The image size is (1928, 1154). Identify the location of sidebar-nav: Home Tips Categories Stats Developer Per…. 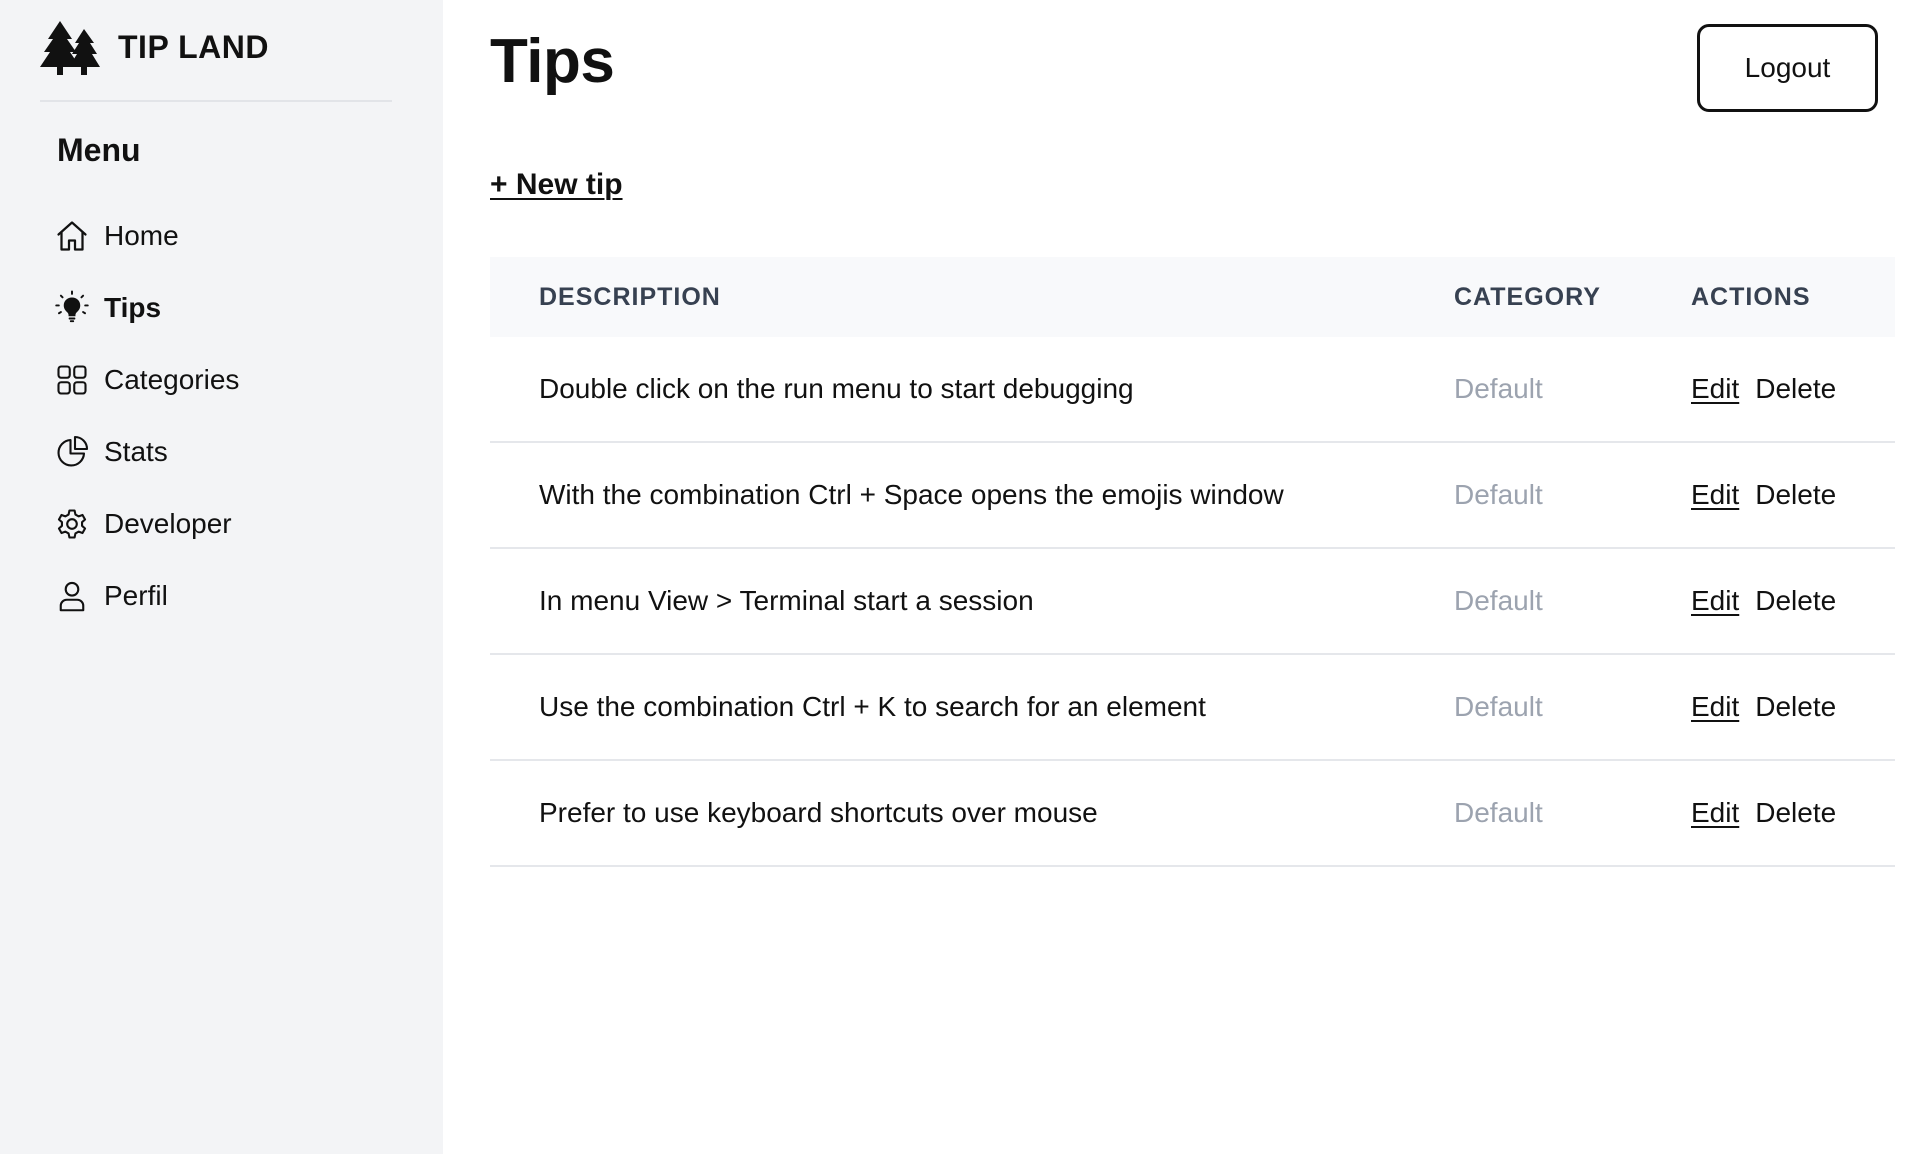
(232, 416).